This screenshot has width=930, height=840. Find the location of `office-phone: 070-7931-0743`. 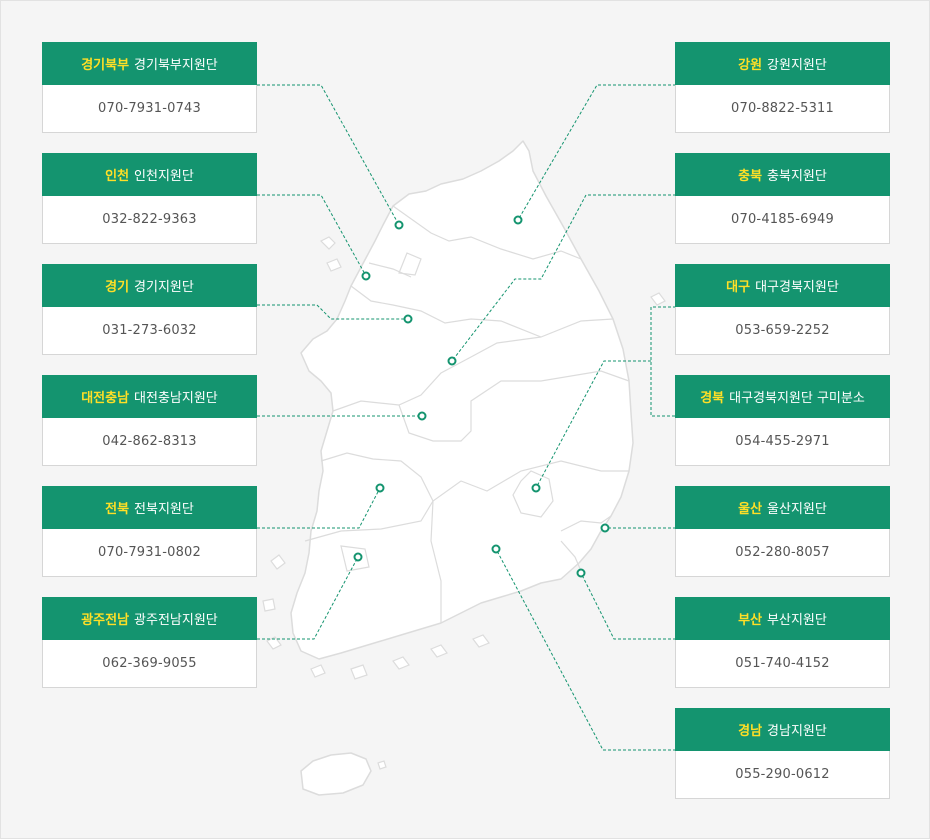

office-phone: 070-7931-0743 is located at coordinates (149, 108).